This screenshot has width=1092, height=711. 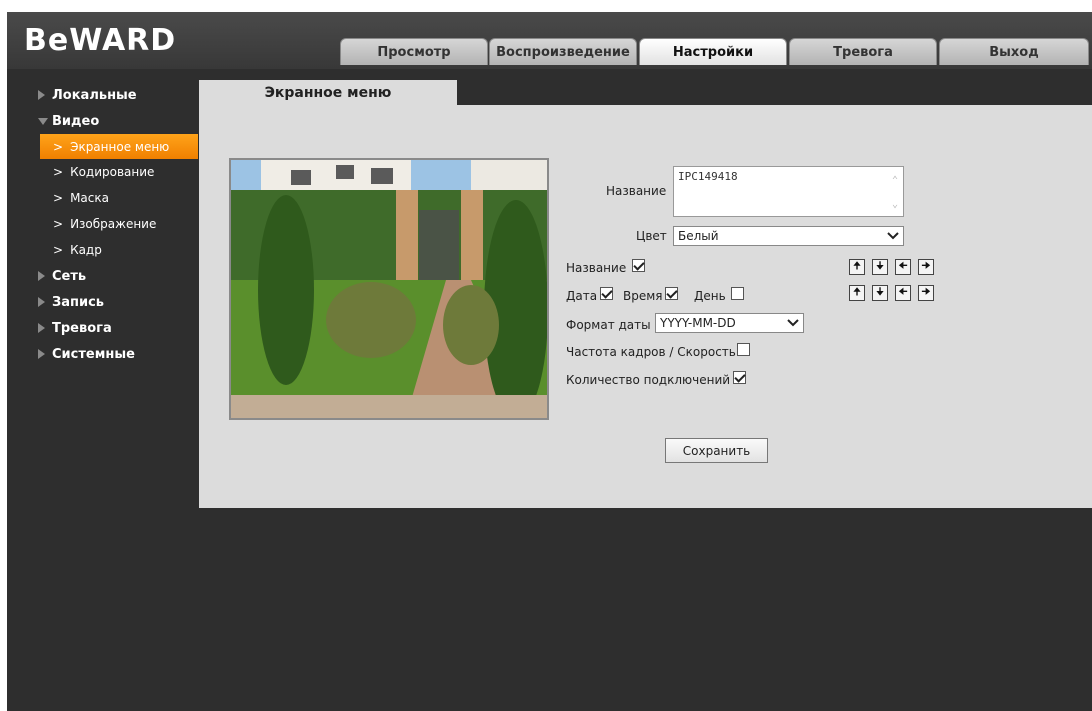 What do you see at coordinates (788, 191) in the screenshot?
I see `name-textarea: IPC149418 ⌃ ⌄` at bounding box center [788, 191].